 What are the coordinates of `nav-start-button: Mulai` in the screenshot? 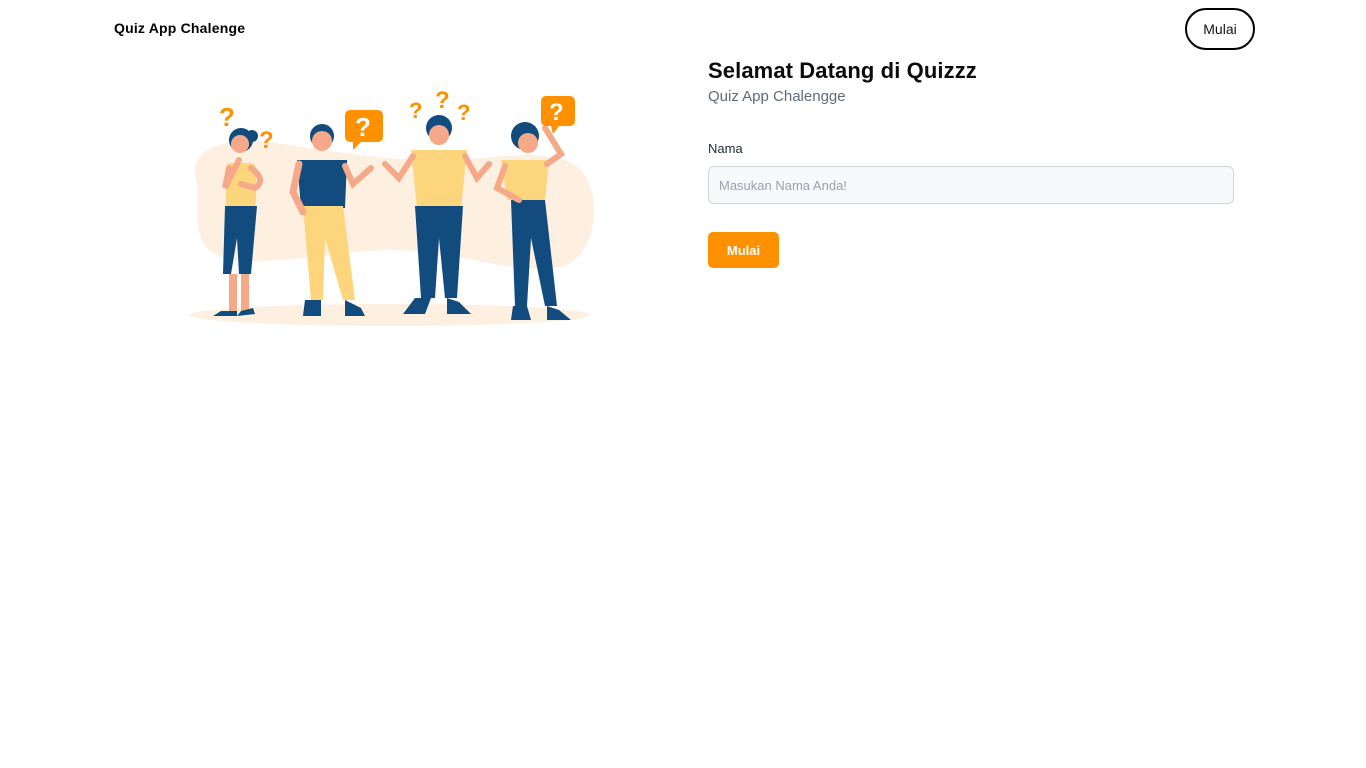 It's located at (1220, 29).